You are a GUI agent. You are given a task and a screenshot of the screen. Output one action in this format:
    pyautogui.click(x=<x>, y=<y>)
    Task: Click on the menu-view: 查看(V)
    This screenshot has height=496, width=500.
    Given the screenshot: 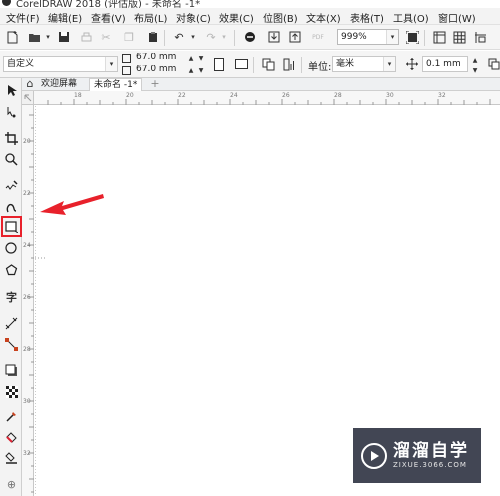 What is the action you would take?
    pyautogui.click(x=108, y=17)
    